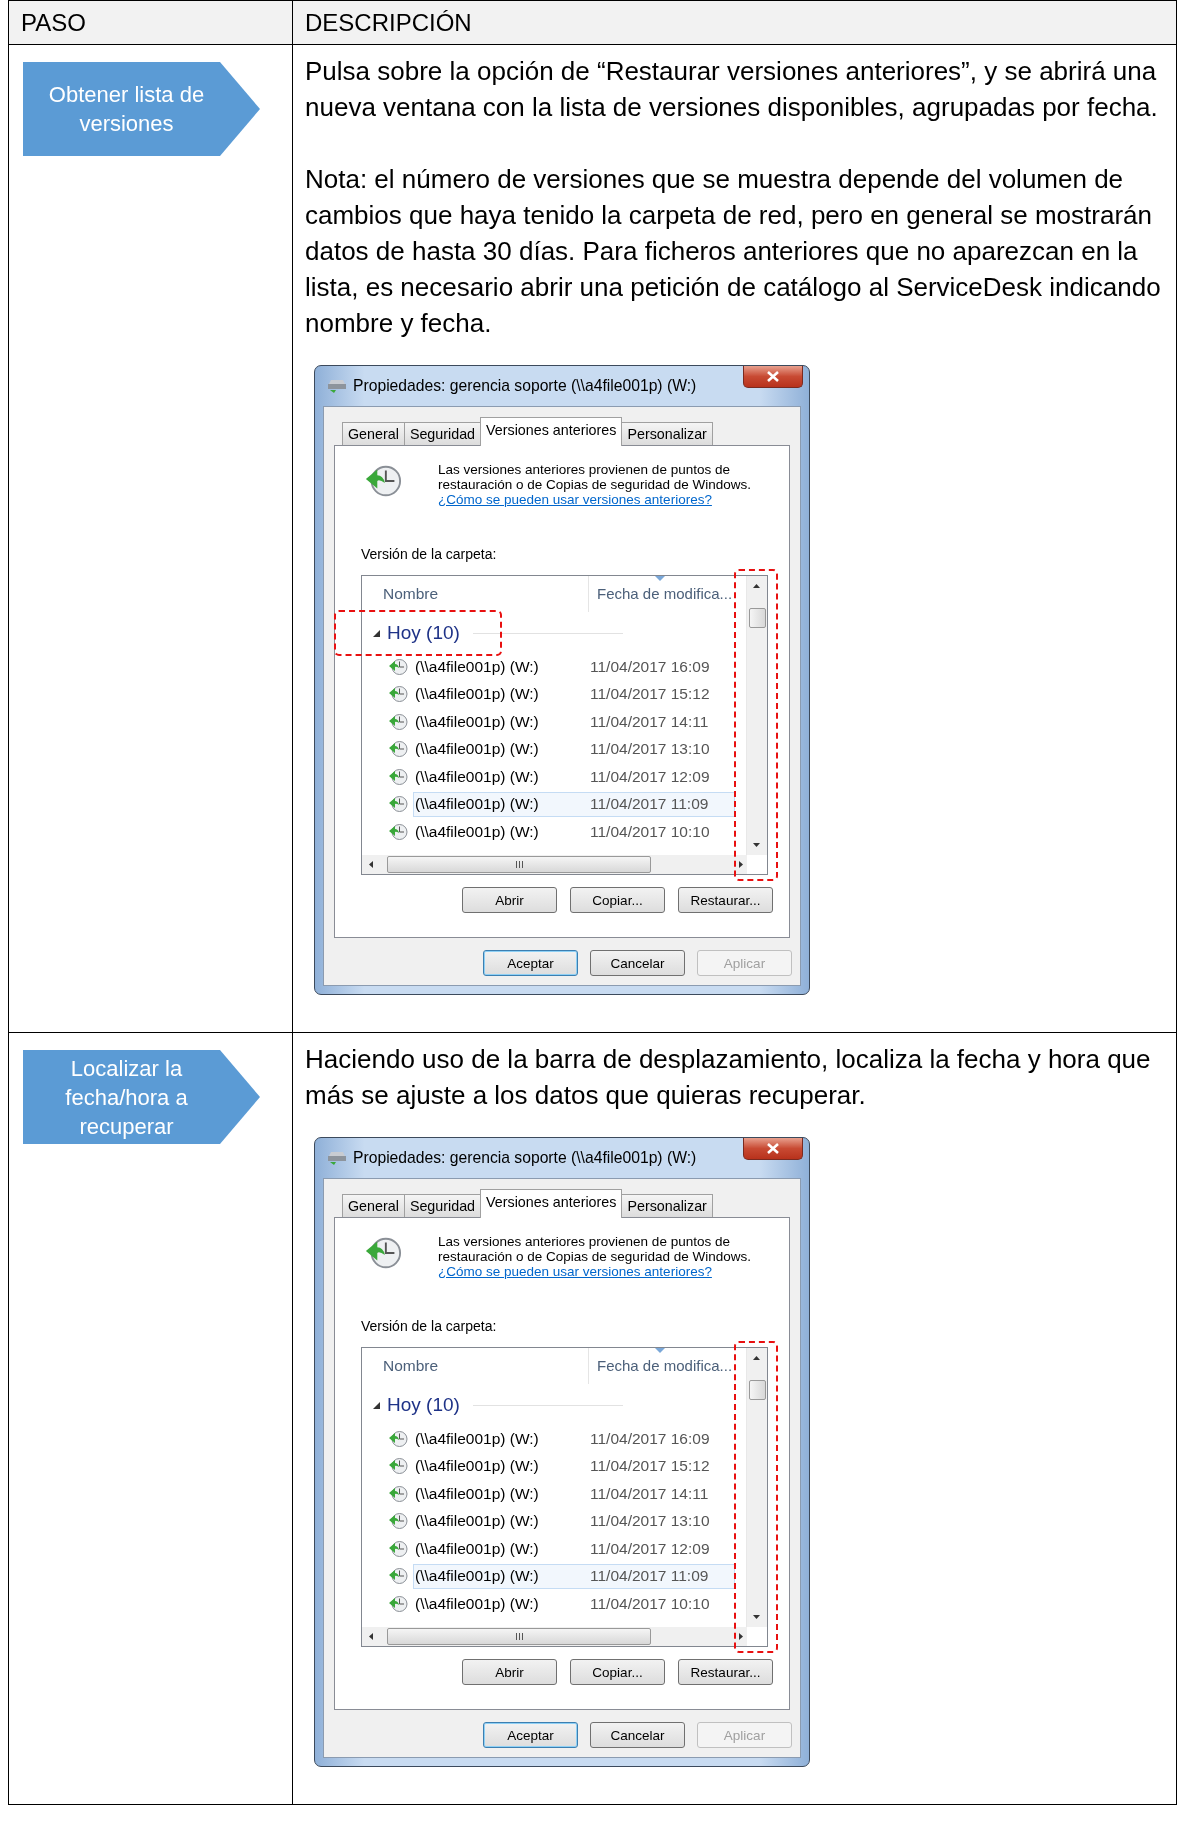 The width and height of the screenshot is (1177, 1832). What do you see at coordinates (126, 109) in the screenshot?
I see `step-label: Obtener lista de versiones` at bounding box center [126, 109].